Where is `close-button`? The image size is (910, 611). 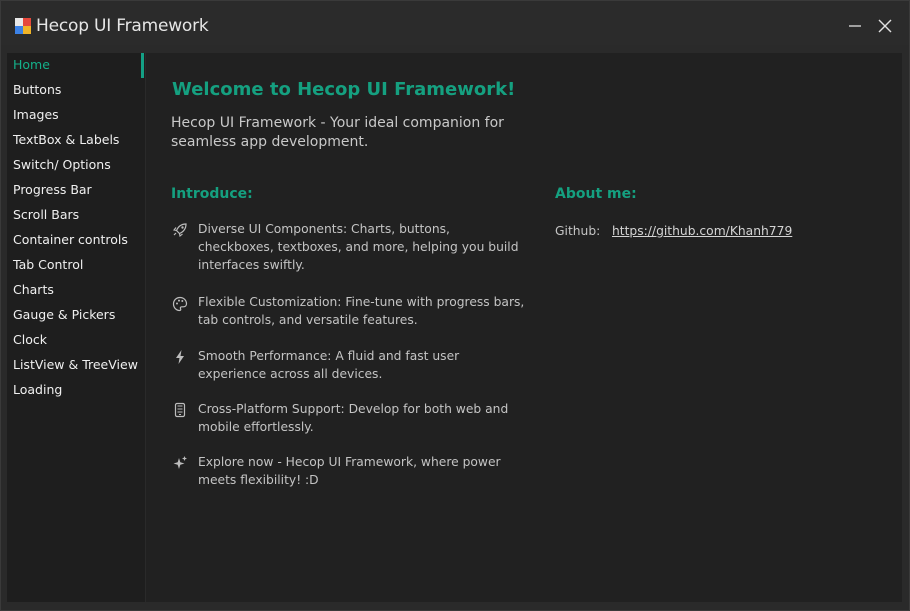 close-button is located at coordinates (885, 26).